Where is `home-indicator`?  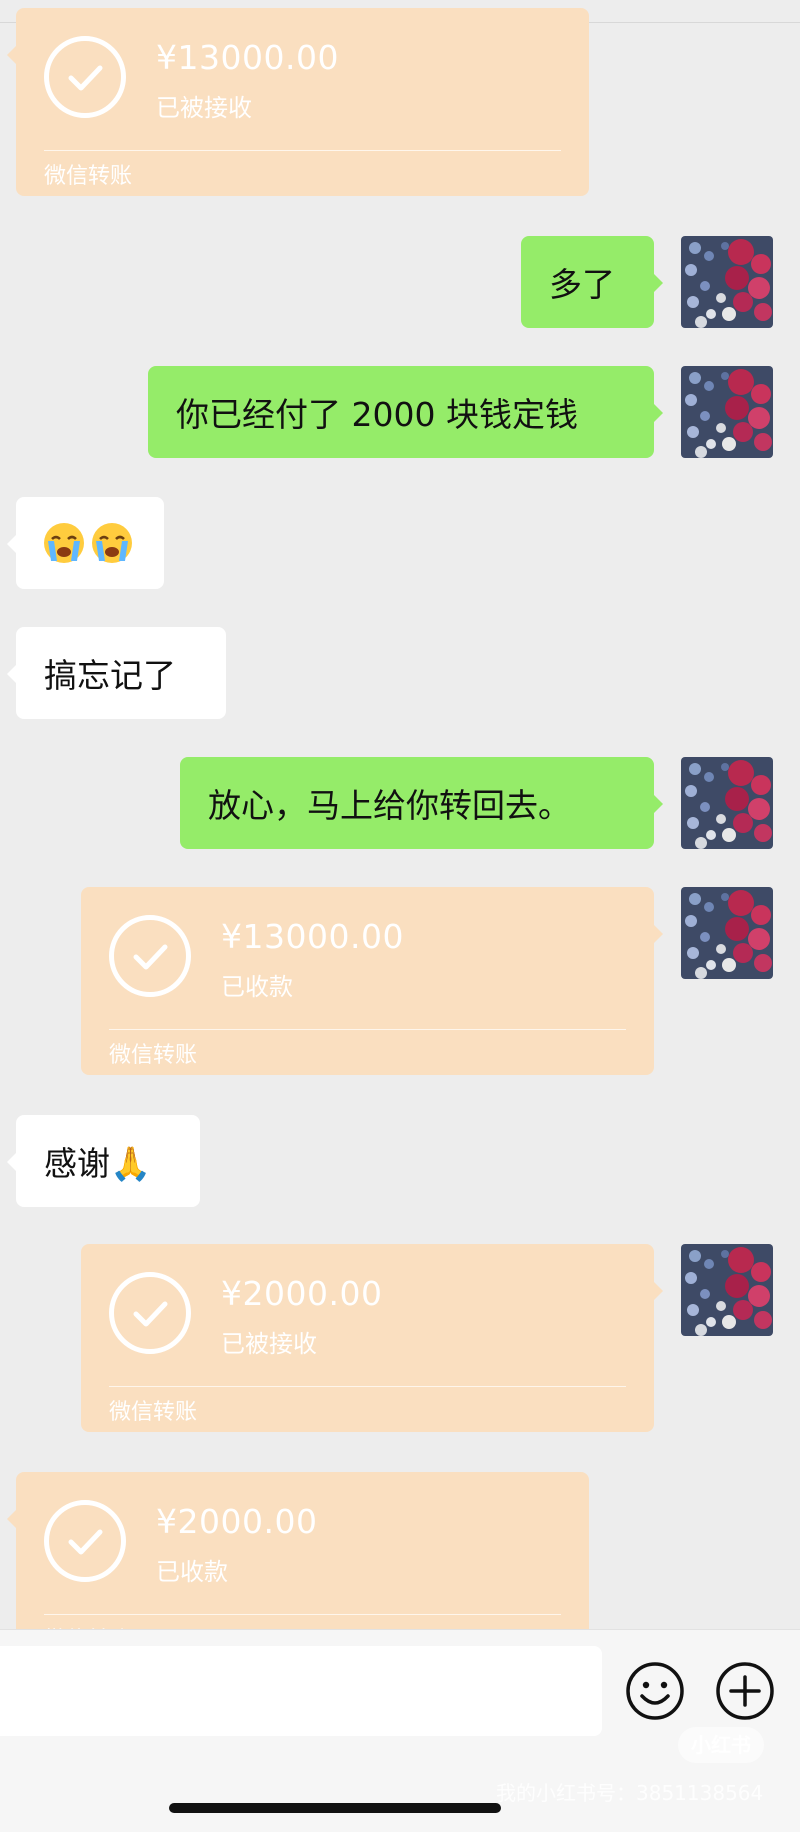 home-indicator is located at coordinates (335, 1808).